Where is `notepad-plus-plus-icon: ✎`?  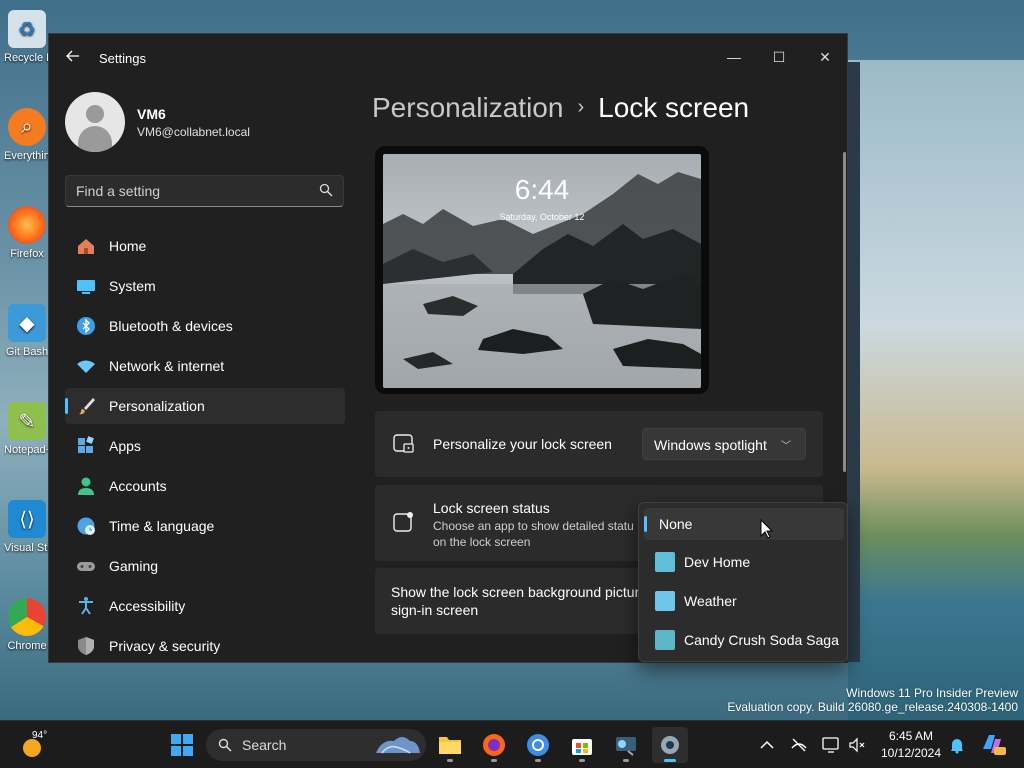 notepad-plus-plus-icon: ✎ is located at coordinates (27, 421).